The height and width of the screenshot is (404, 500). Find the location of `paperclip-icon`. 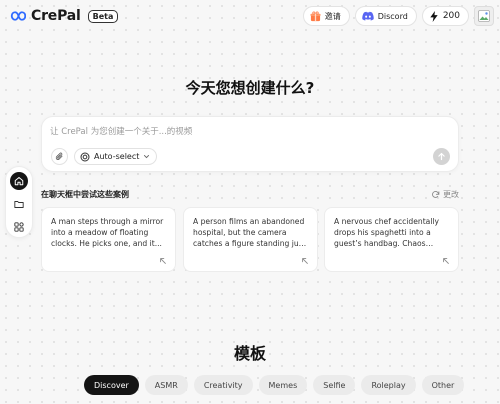

paperclip-icon is located at coordinates (59, 156).